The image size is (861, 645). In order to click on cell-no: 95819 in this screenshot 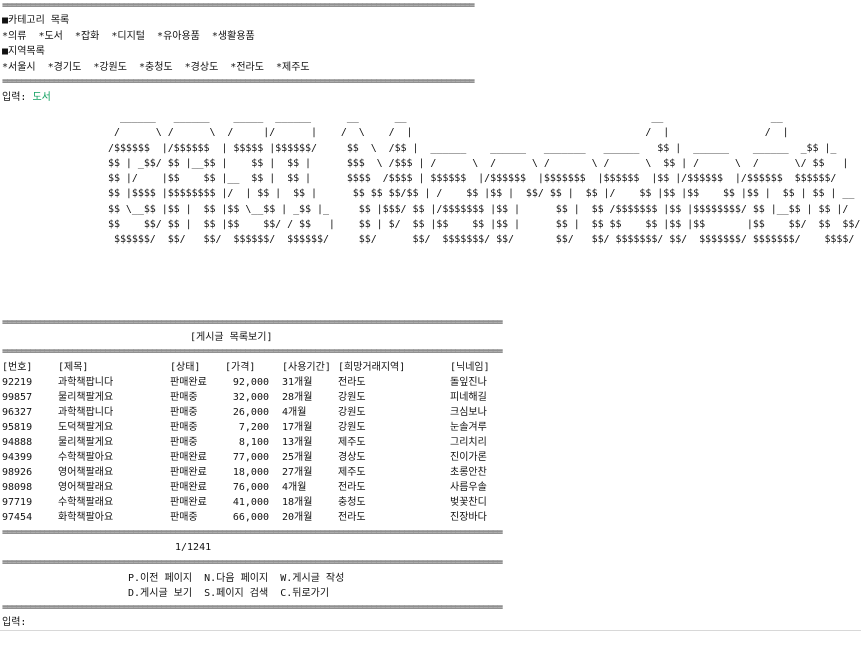, I will do `click(17, 427)`.